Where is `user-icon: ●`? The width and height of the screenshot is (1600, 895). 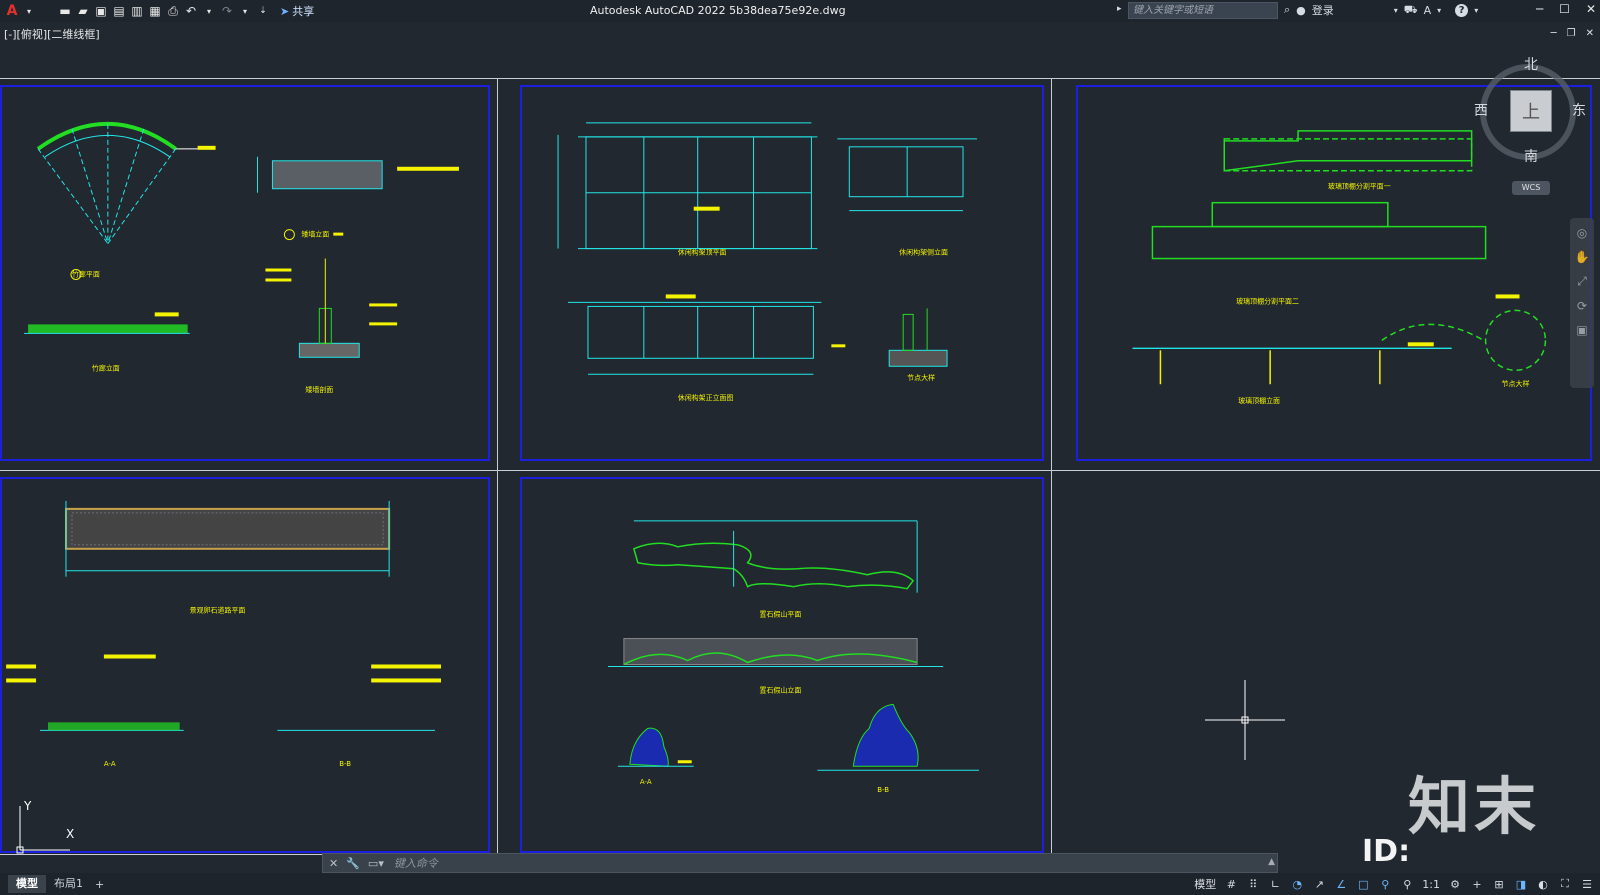
user-icon: ● is located at coordinates (1301, 10).